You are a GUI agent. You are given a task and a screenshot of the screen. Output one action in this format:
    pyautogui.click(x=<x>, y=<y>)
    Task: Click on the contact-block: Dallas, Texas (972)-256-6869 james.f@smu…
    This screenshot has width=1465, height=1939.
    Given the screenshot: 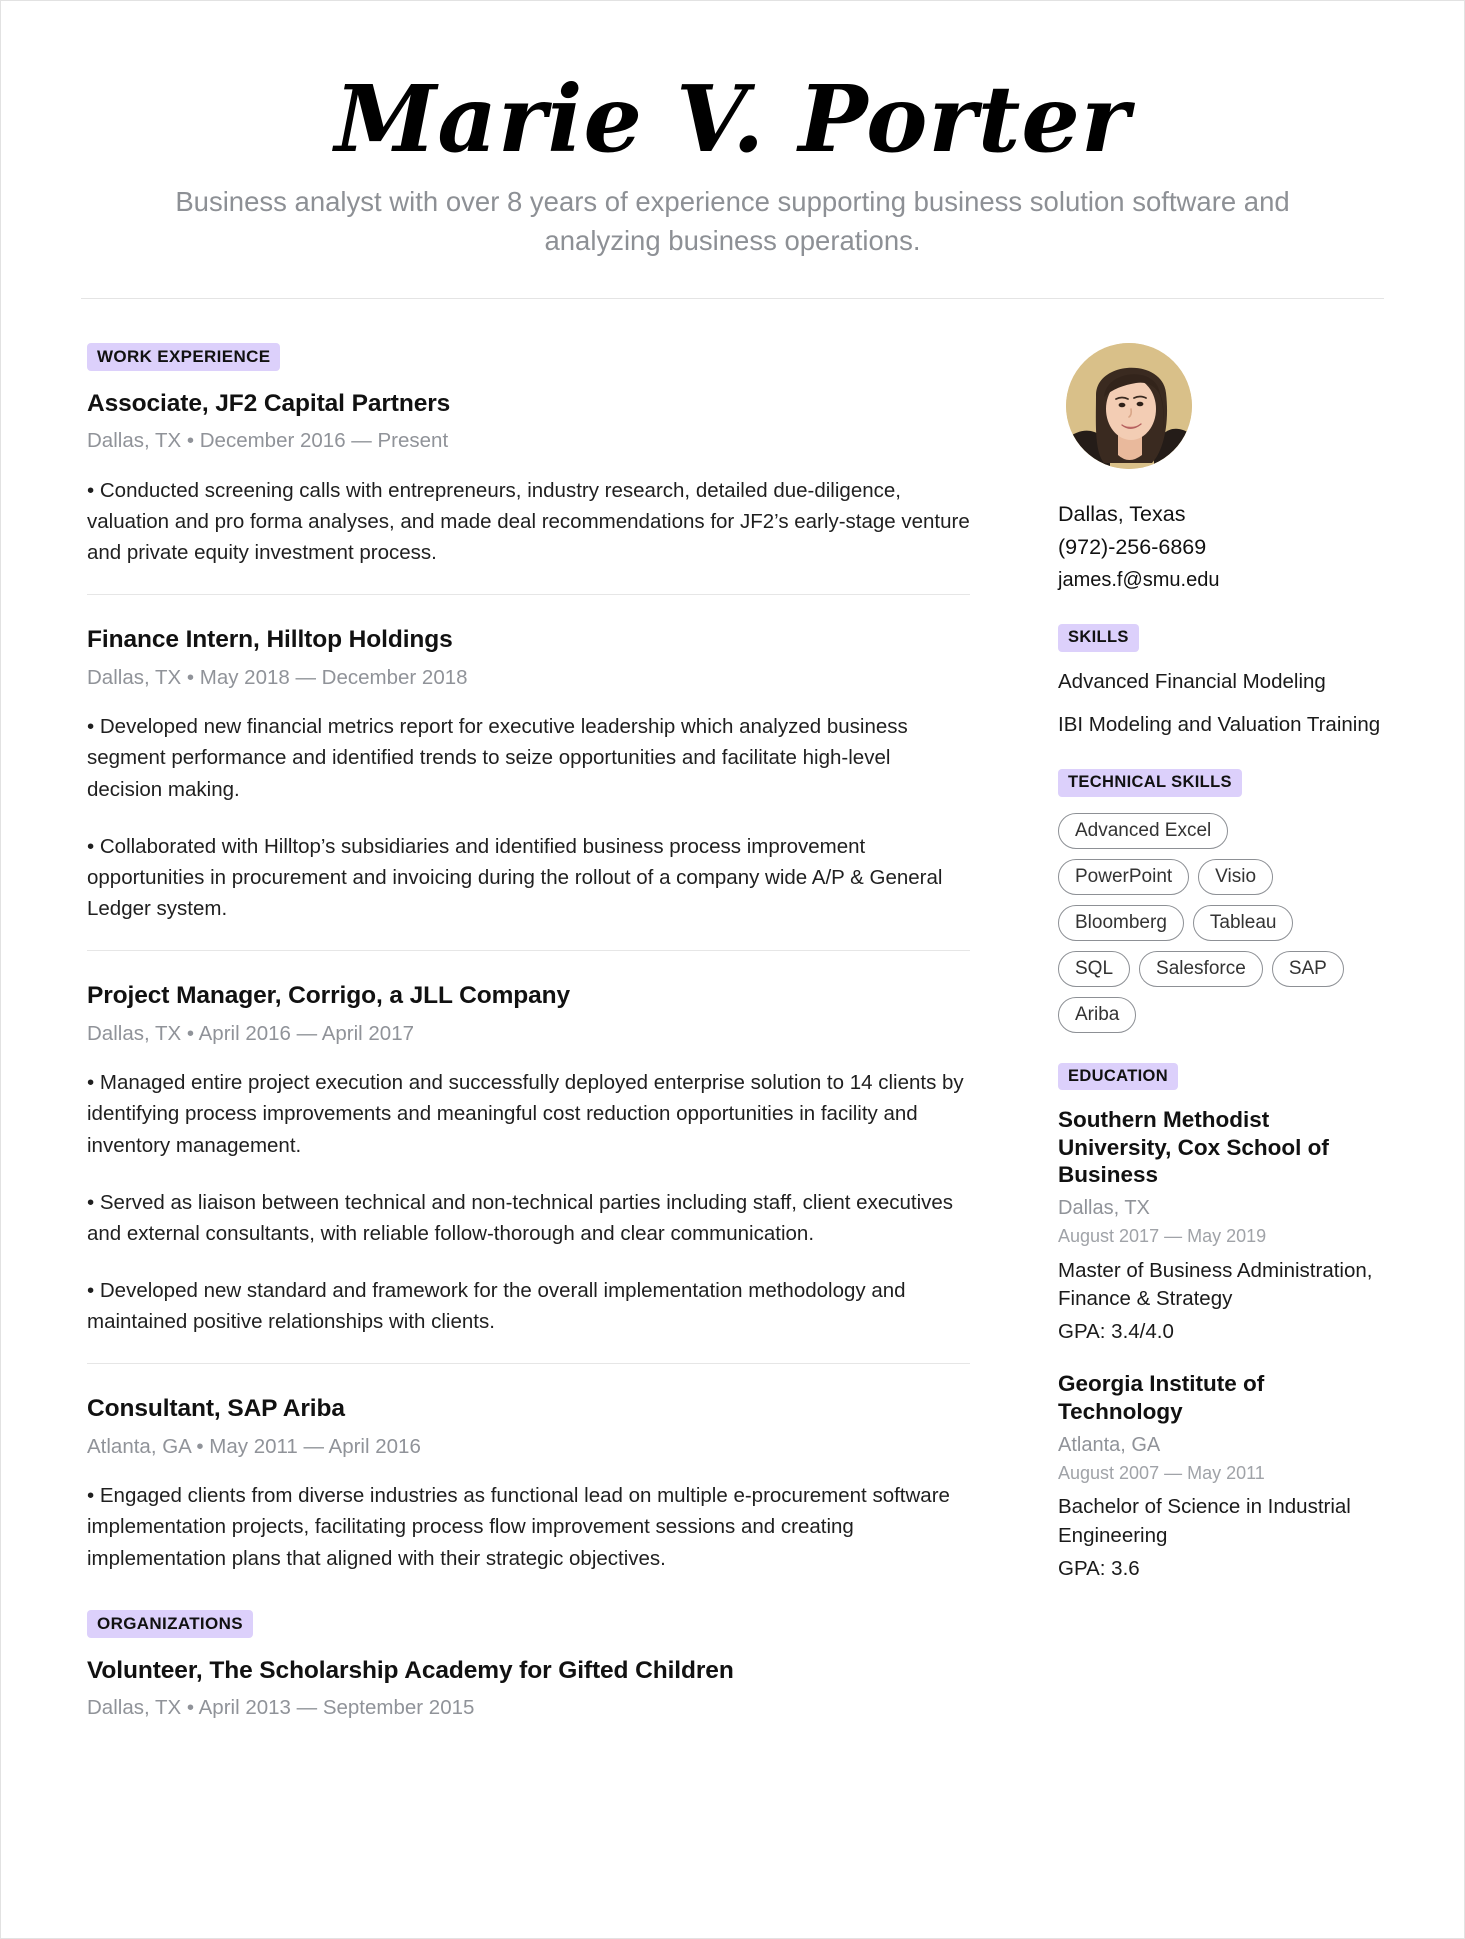 What is the action you would take?
    pyautogui.click(x=1223, y=546)
    